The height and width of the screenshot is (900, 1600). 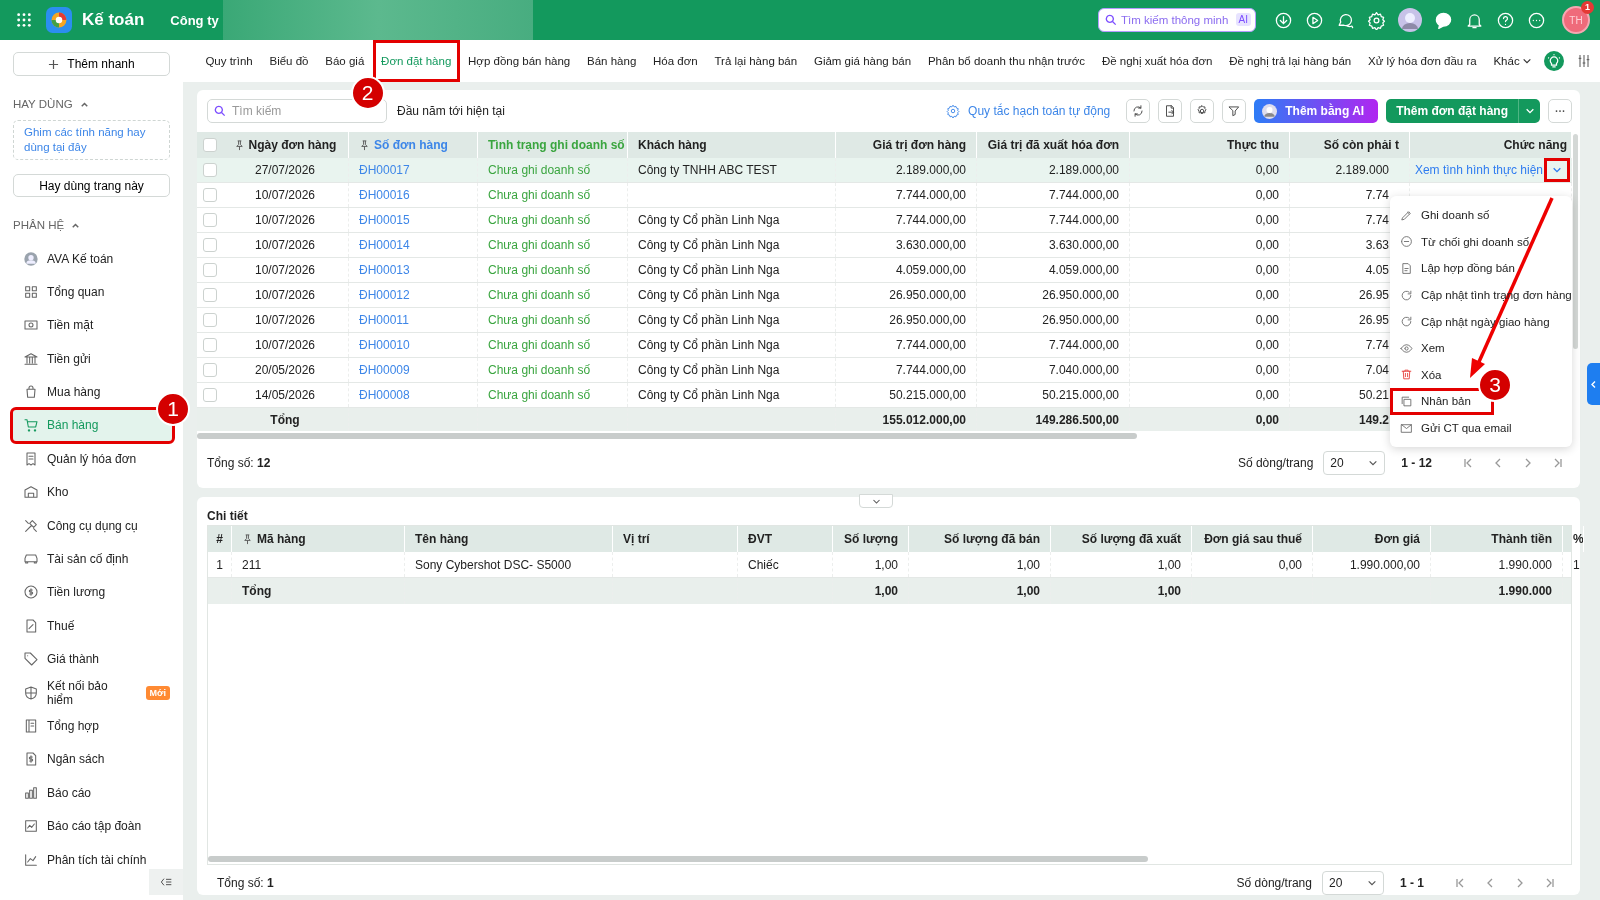 What do you see at coordinates (1290, 61) in the screenshot?
I see `tab: Đề nghị trả lại hàng bán` at bounding box center [1290, 61].